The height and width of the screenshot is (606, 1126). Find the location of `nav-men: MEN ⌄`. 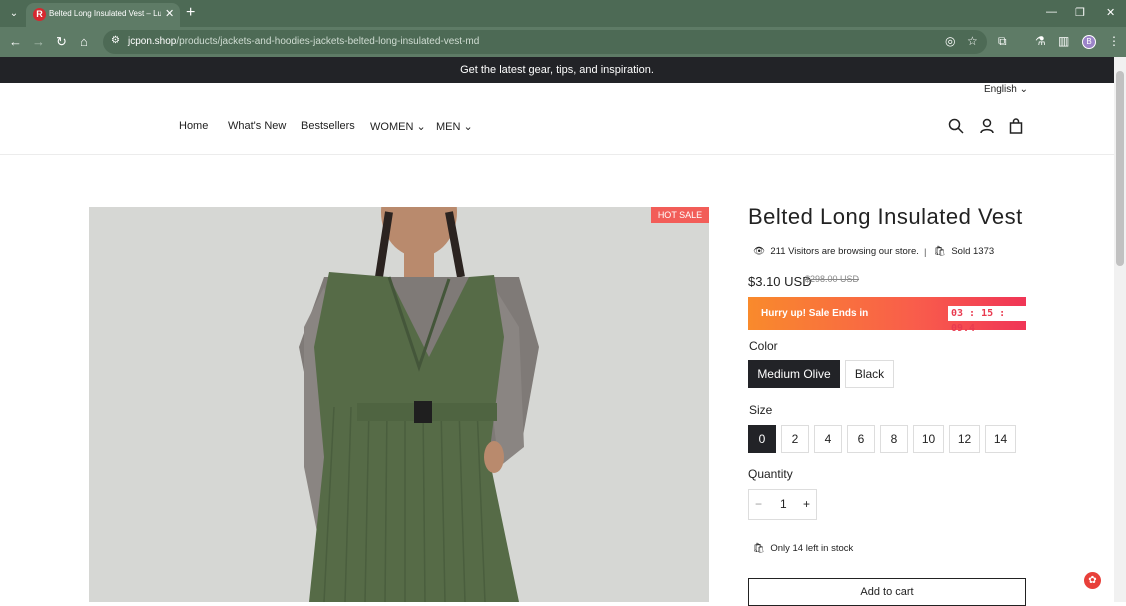

nav-men: MEN ⌄ is located at coordinates (454, 126).